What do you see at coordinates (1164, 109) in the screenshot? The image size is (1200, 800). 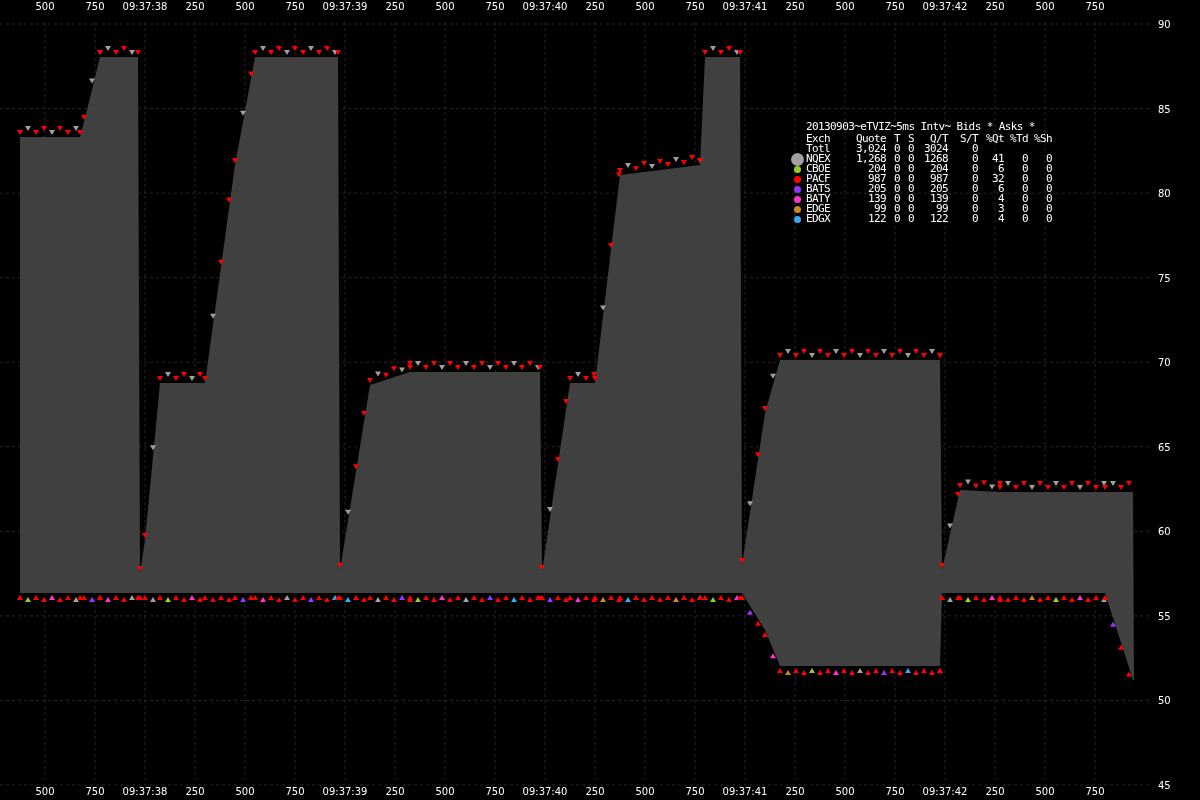 I see `y-tick-label: 85` at bounding box center [1164, 109].